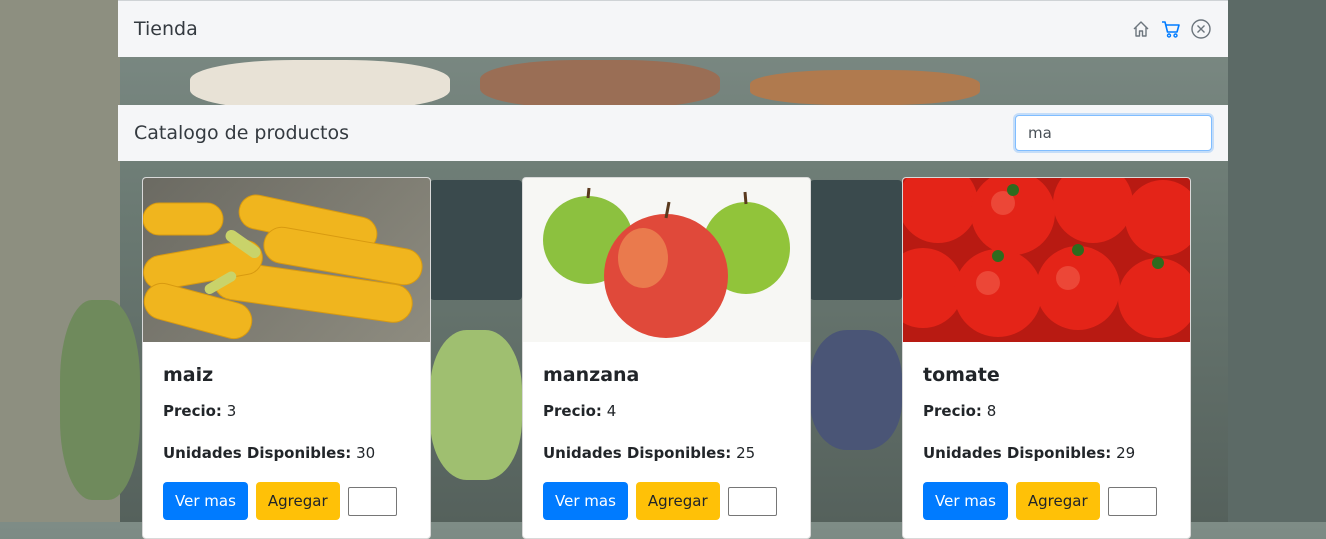 The height and width of the screenshot is (539, 1326). Describe the element at coordinates (961, 375) in the screenshot. I see `product-name: tomate` at that location.